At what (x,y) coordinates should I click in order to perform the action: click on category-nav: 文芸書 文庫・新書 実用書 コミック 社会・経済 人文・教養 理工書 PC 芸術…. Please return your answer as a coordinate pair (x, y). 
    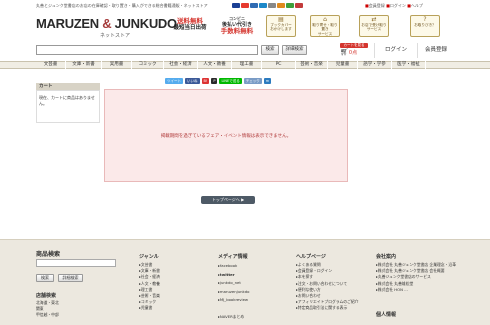
    Looking at the image, I should click on (231, 65).